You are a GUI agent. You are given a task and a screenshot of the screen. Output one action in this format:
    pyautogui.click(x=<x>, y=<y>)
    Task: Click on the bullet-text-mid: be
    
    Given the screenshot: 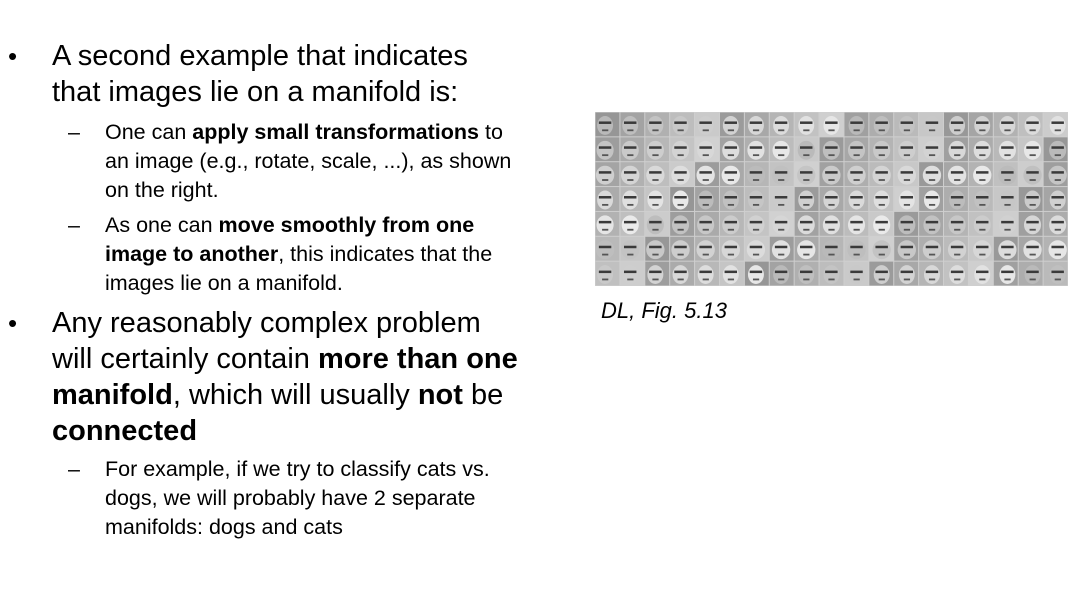 What is the action you would take?
    pyautogui.click(x=483, y=395)
    